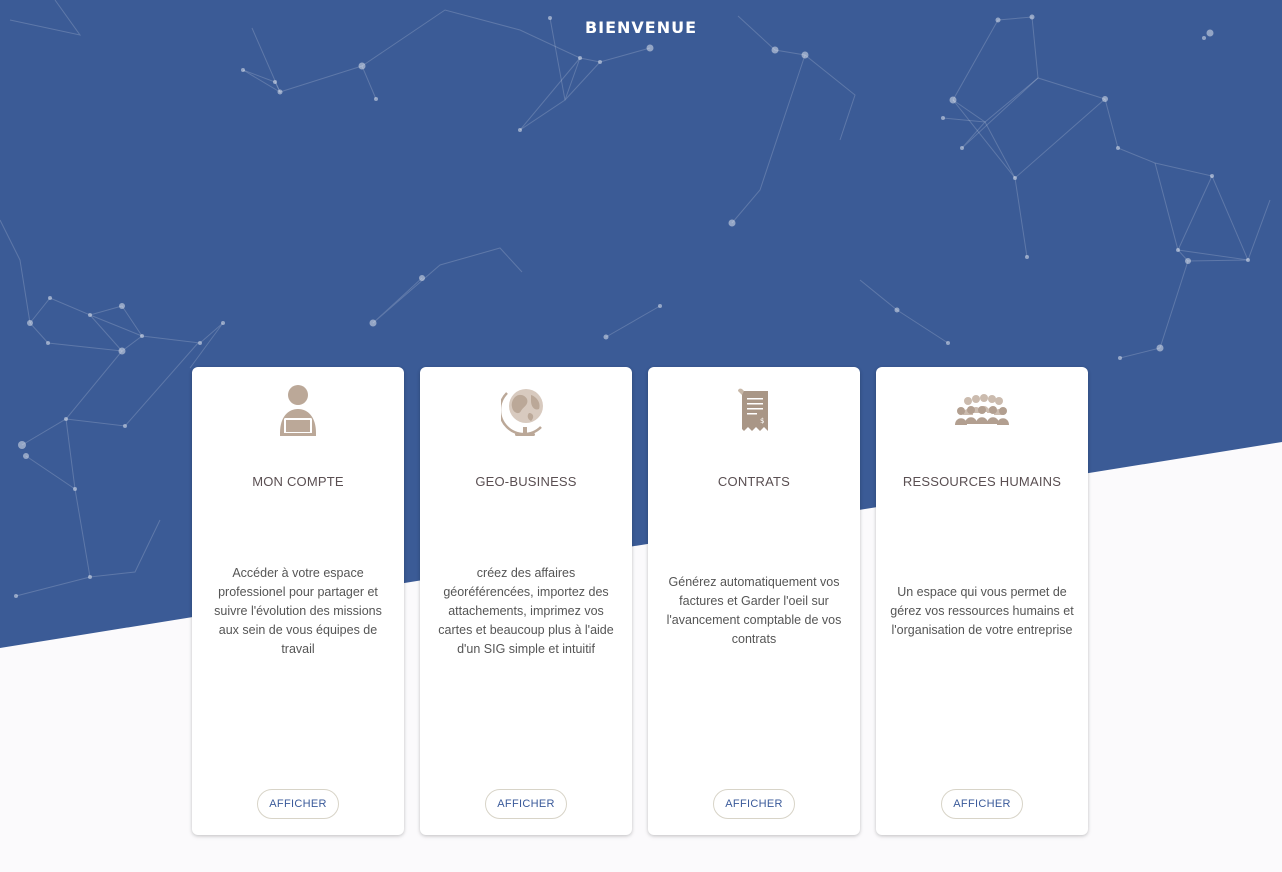 This screenshot has width=1282, height=872. I want to click on afficher-button-geo-business: AFFICHER, so click(526, 804).